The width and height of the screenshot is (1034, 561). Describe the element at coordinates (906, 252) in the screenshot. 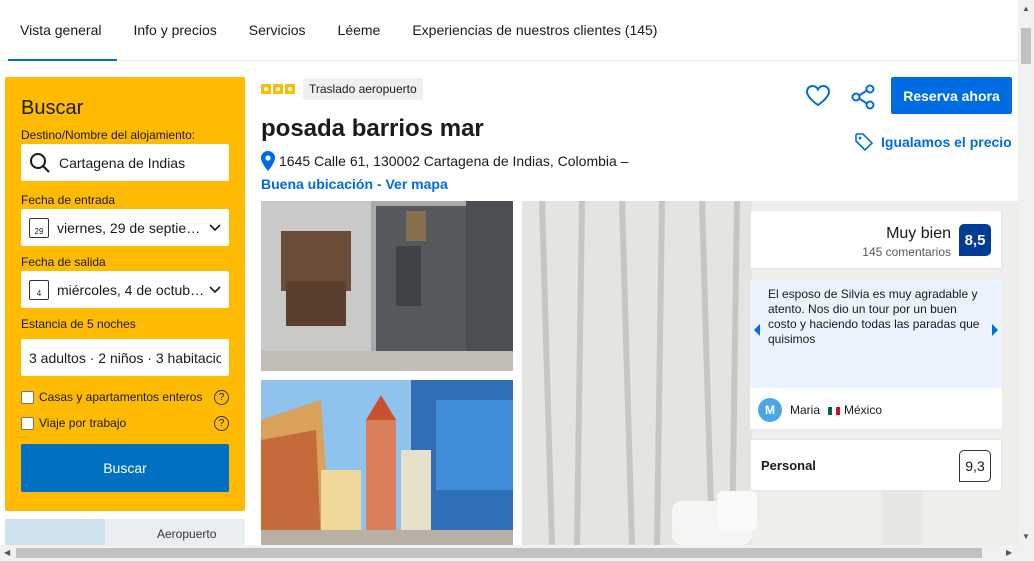

I see `review-count: 145 comentarios` at that location.